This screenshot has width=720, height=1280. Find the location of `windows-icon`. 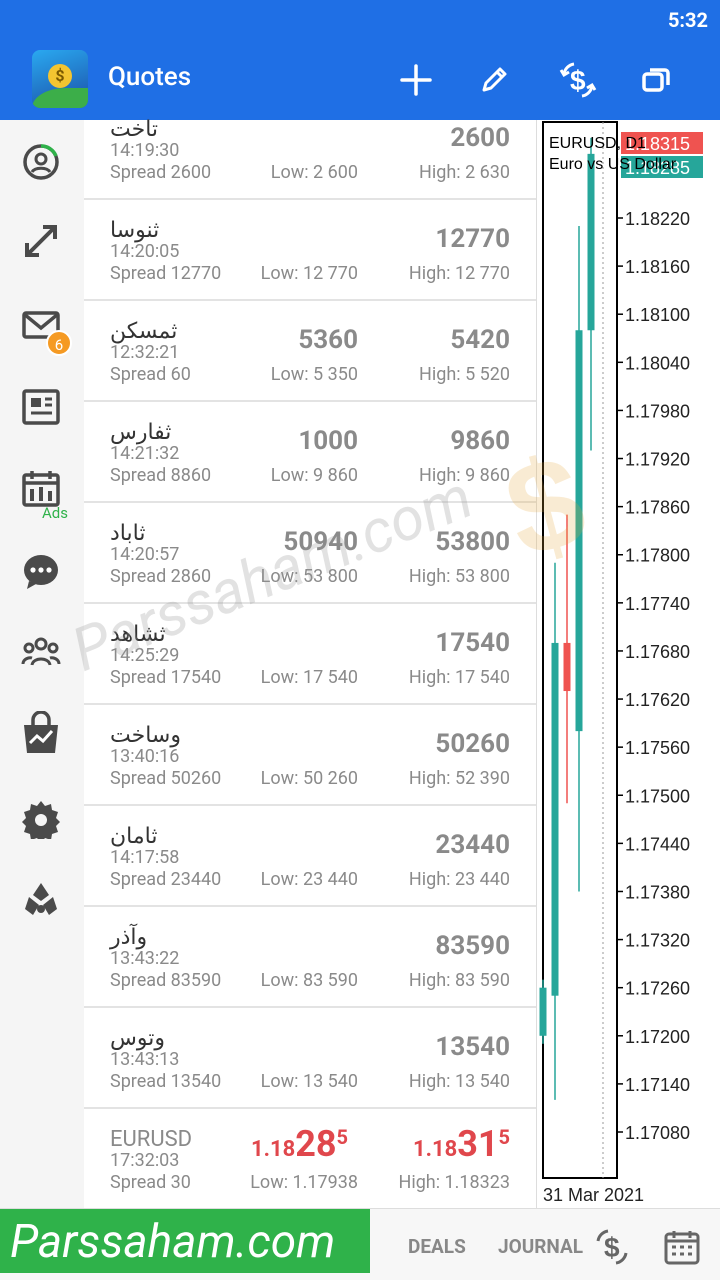

windows-icon is located at coordinates (656, 80).